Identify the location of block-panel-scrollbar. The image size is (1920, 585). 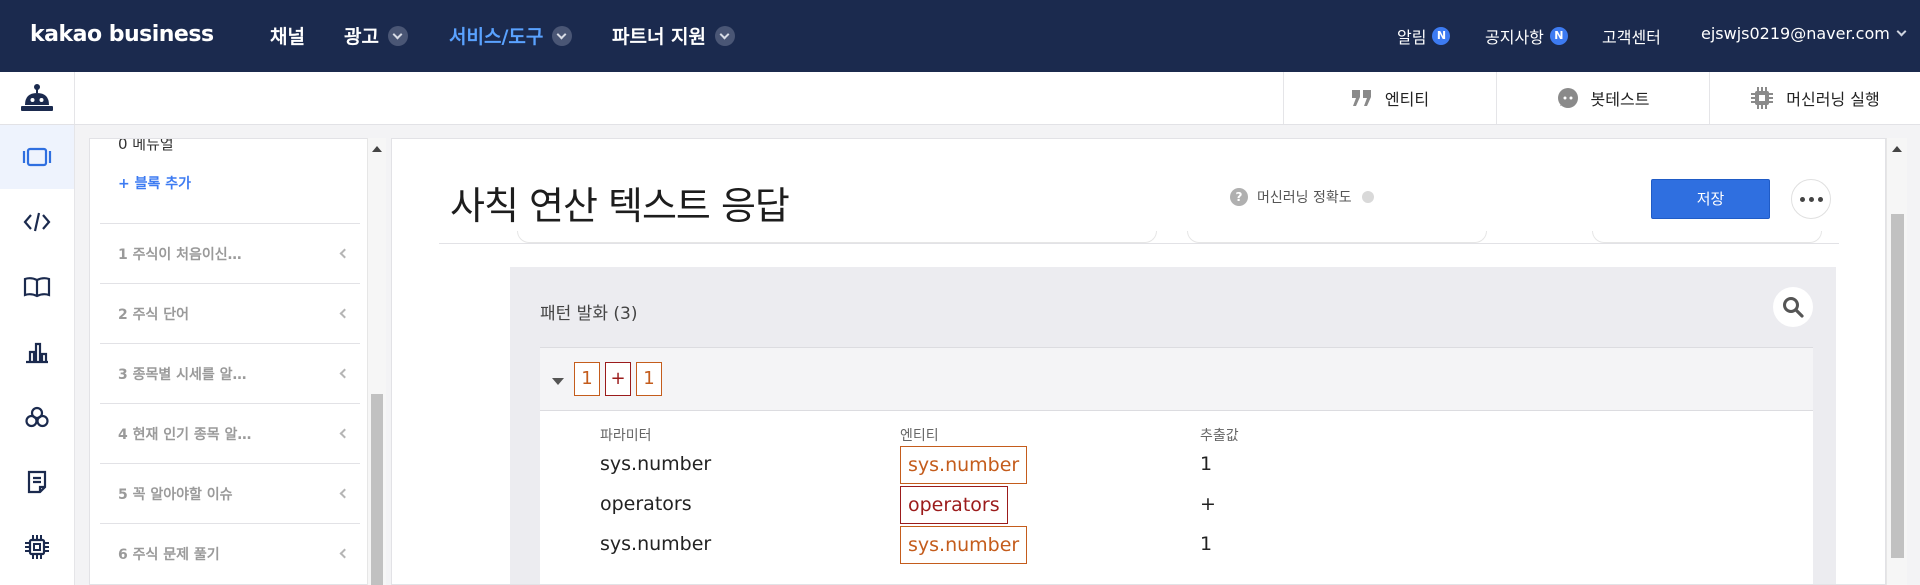
(376, 361).